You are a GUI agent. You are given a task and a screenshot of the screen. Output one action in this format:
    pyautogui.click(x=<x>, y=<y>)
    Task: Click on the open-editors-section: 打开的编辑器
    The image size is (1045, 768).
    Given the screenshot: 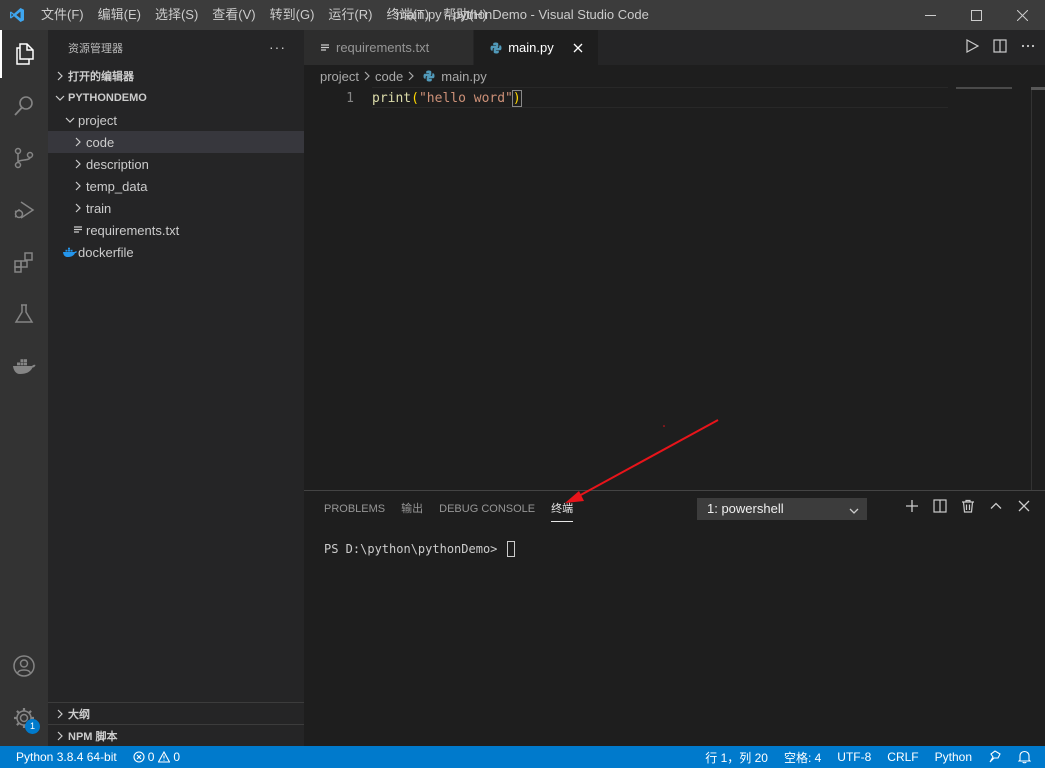 What is the action you would take?
    pyautogui.click(x=176, y=76)
    